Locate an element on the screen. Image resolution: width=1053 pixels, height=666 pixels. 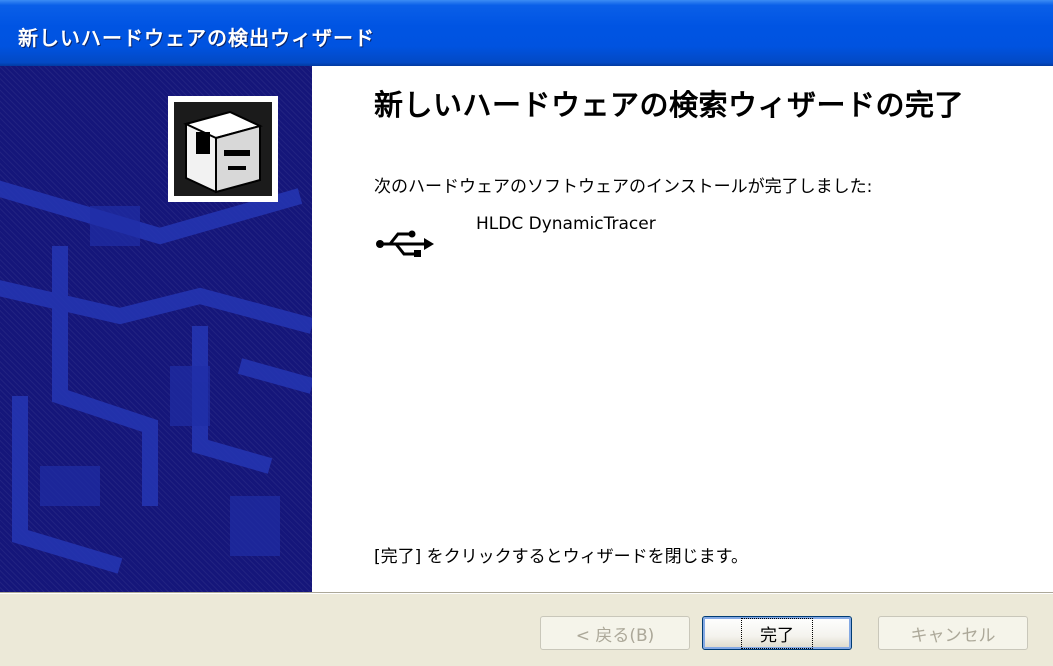
close-instruction: [完了] をクリックするとウィザードを閉じます。 is located at coordinates (561, 557).